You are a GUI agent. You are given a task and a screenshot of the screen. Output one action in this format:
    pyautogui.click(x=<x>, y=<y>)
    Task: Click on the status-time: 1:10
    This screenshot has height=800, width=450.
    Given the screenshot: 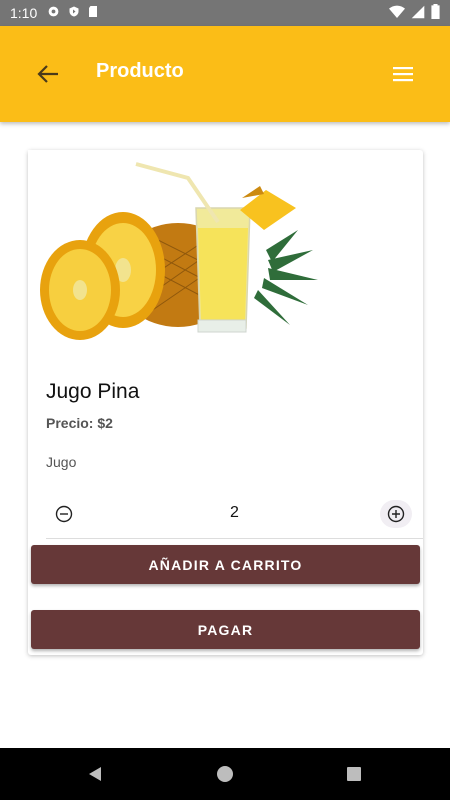 What is the action you would take?
    pyautogui.click(x=24, y=13)
    